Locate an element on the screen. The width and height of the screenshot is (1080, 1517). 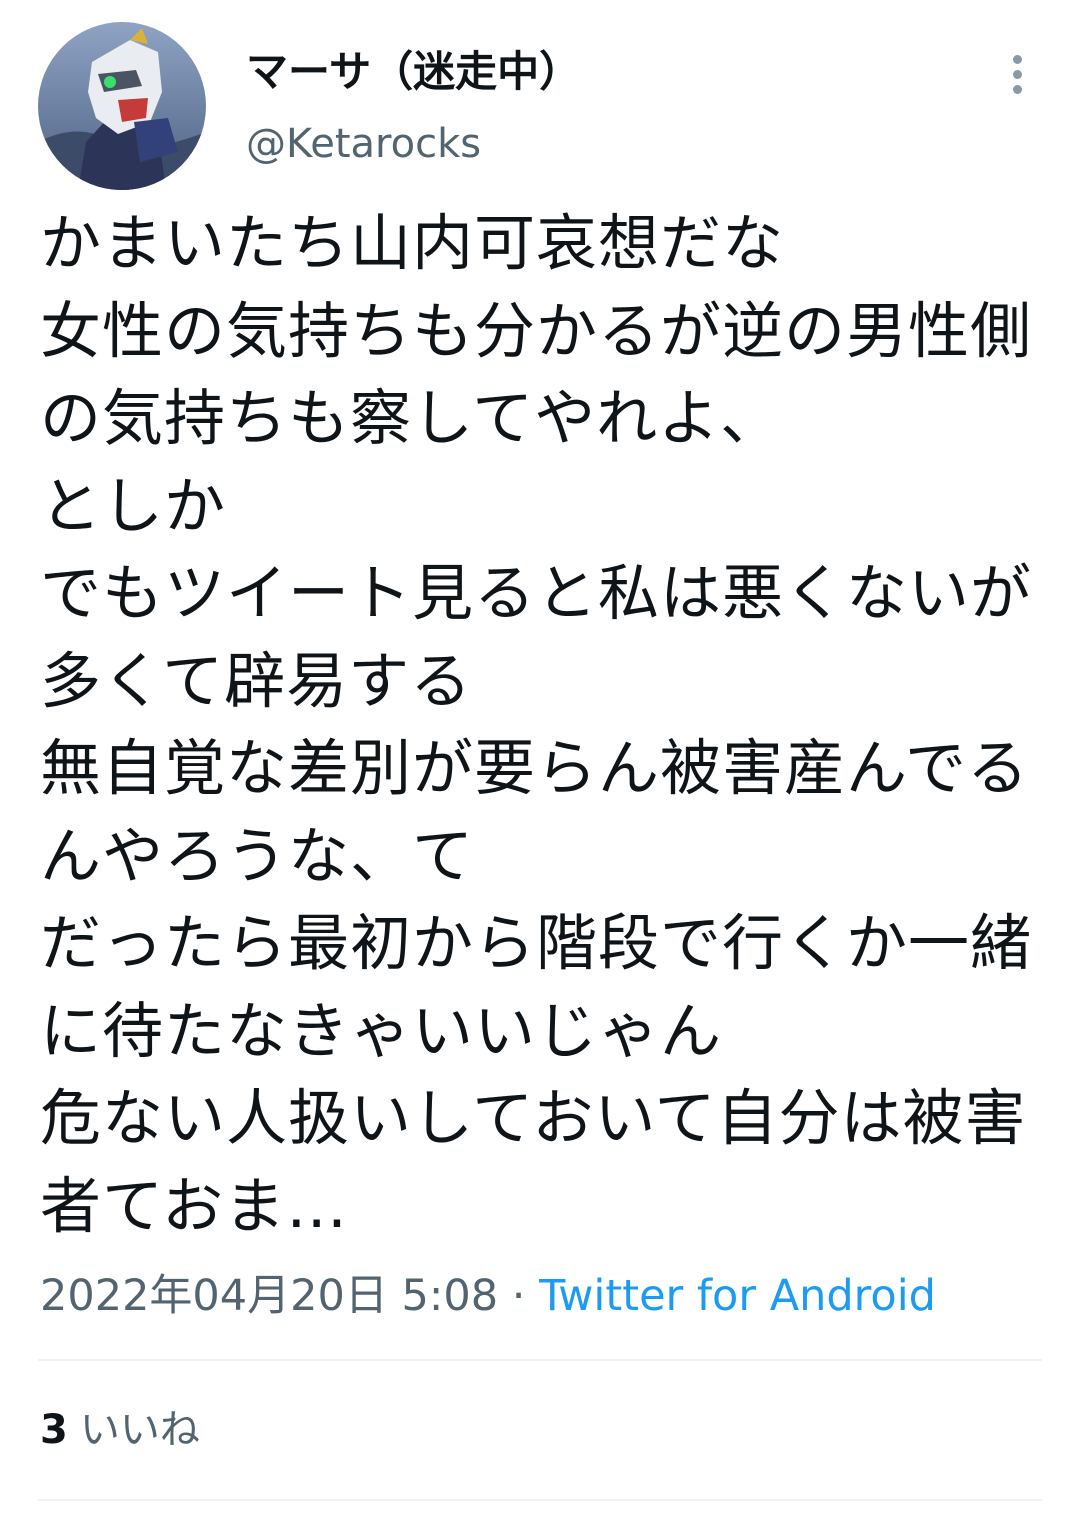
user-handle: @Ketarocks is located at coordinates (363, 144).